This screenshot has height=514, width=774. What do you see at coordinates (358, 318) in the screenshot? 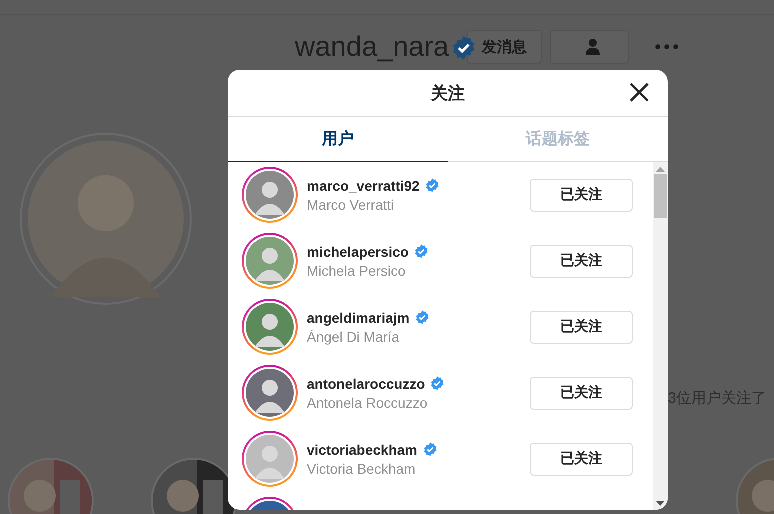
I see `username: angeldimariajm` at bounding box center [358, 318].